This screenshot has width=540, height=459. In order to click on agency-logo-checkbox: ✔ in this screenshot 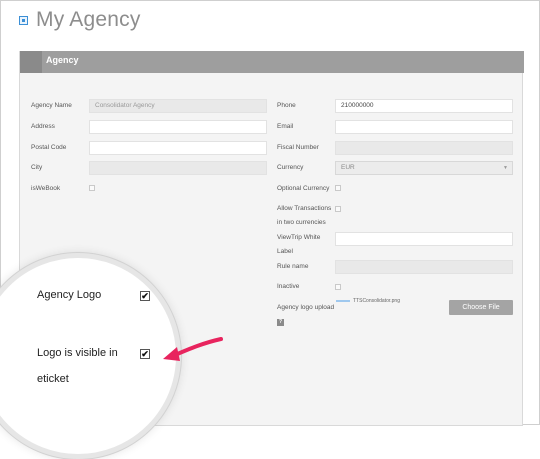, I will do `click(145, 296)`.